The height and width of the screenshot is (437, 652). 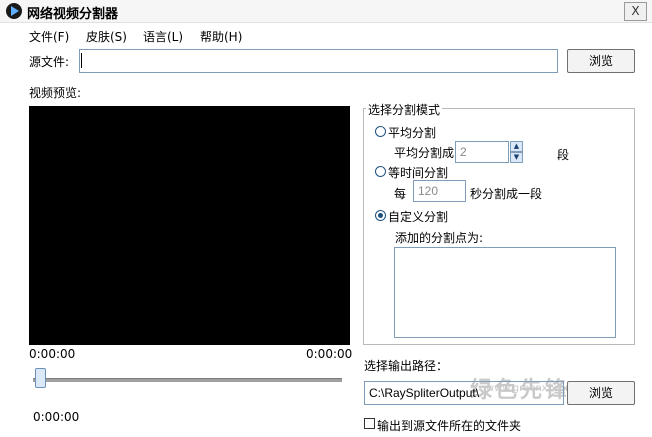 What do you see at coordinates (563, 155) in the screenshot?
I see `segment-unit-label: 段` at bounding box center [563, 155].